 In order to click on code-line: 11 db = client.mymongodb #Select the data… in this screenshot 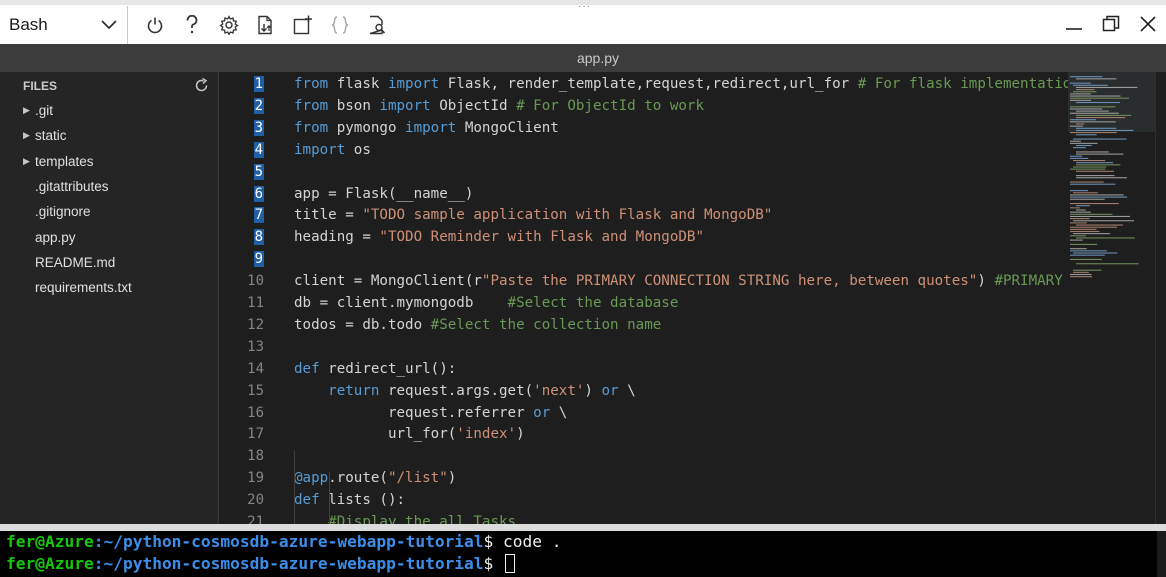, I will do `click(644, 303)`.